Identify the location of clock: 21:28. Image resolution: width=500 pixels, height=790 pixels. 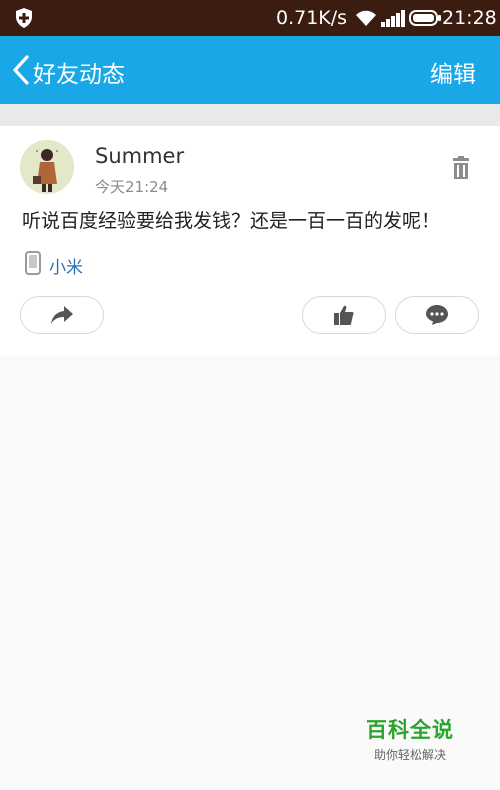
(469, 18).